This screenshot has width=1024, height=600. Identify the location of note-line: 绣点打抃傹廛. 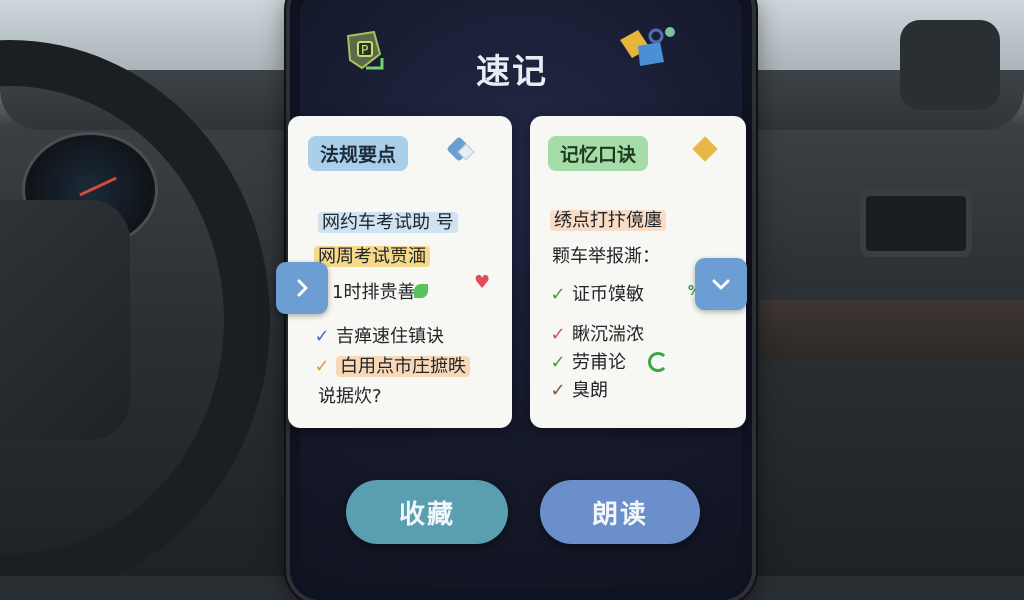
(608, 220).